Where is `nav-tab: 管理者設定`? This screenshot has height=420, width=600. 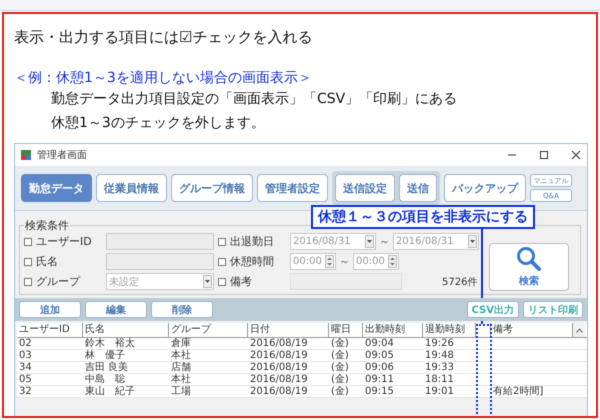
nav-tab: 管理者設定 is located at coordinates (292, 188).